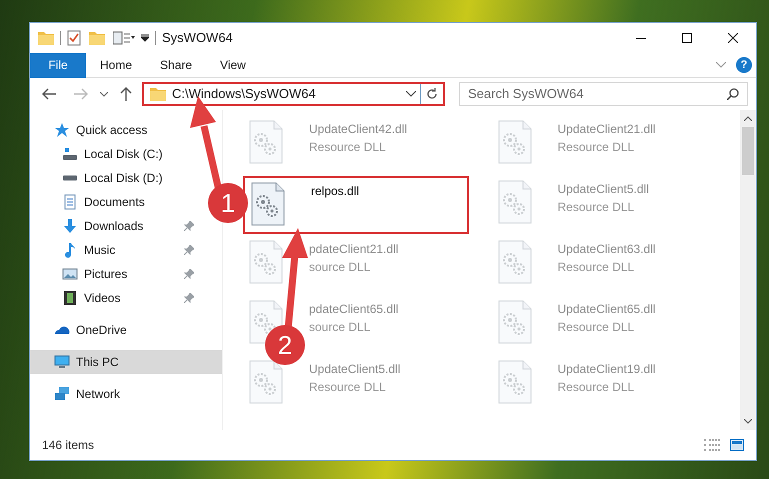 The width and height of the screenshot is (769, 479). I want to click on sidebar-item: This PC, so click(126, 362).